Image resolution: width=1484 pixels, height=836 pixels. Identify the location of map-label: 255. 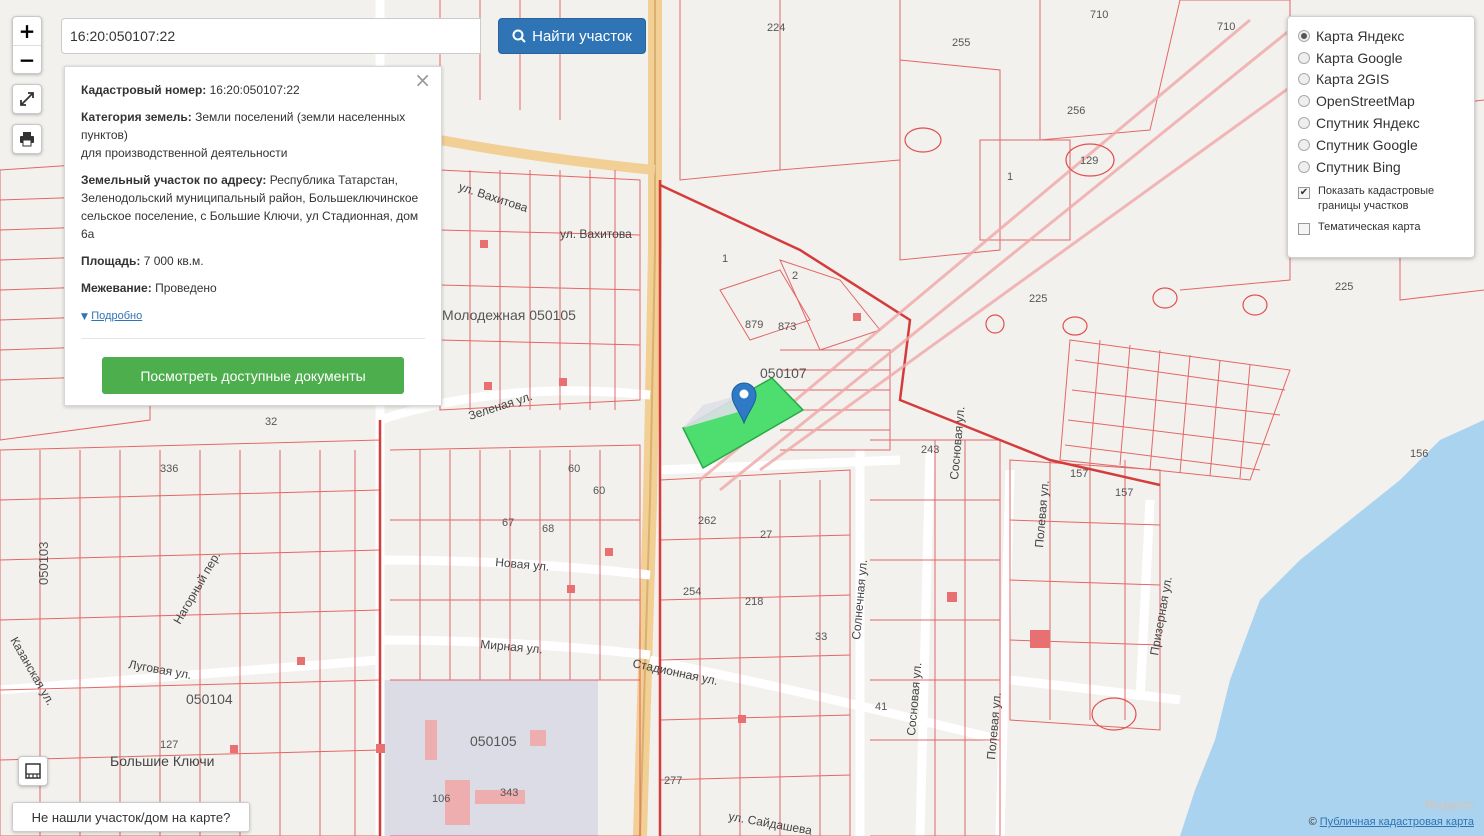
(961, 43).